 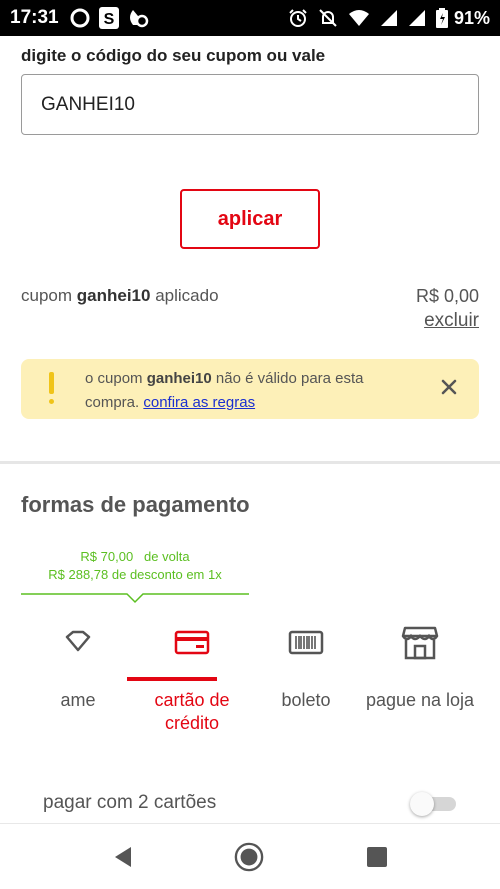 What do you see at coordinates (250, 18) in the screenshot?
I see `status-bar: 17:31 S 91%` at bounding box center [250, 18].